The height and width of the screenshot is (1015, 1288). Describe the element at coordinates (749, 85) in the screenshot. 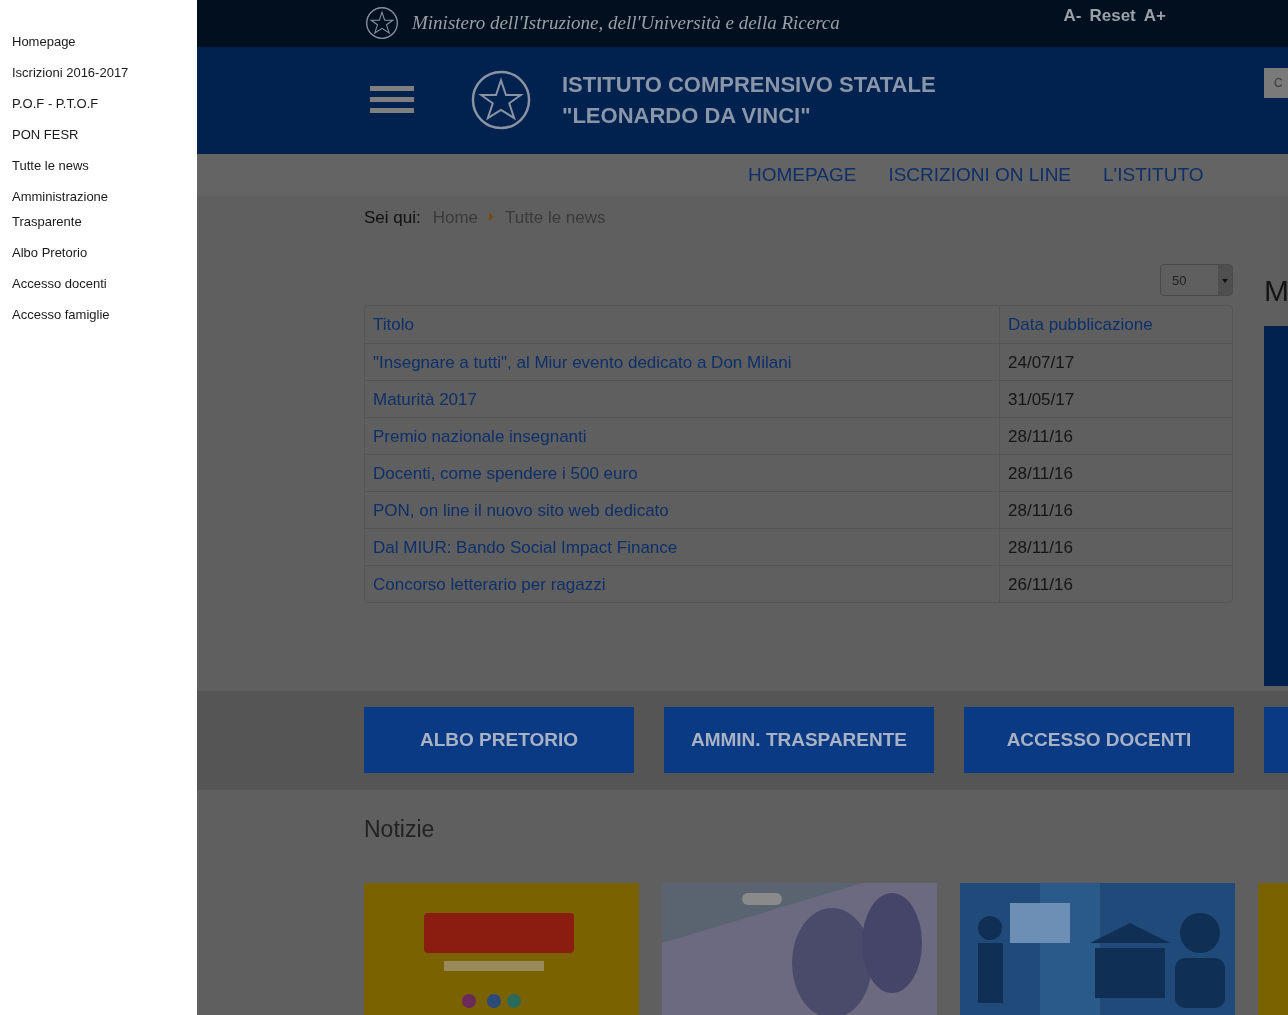

I see `school-title: ISTITUTO COMPRENSIVO STATALE` at that location.